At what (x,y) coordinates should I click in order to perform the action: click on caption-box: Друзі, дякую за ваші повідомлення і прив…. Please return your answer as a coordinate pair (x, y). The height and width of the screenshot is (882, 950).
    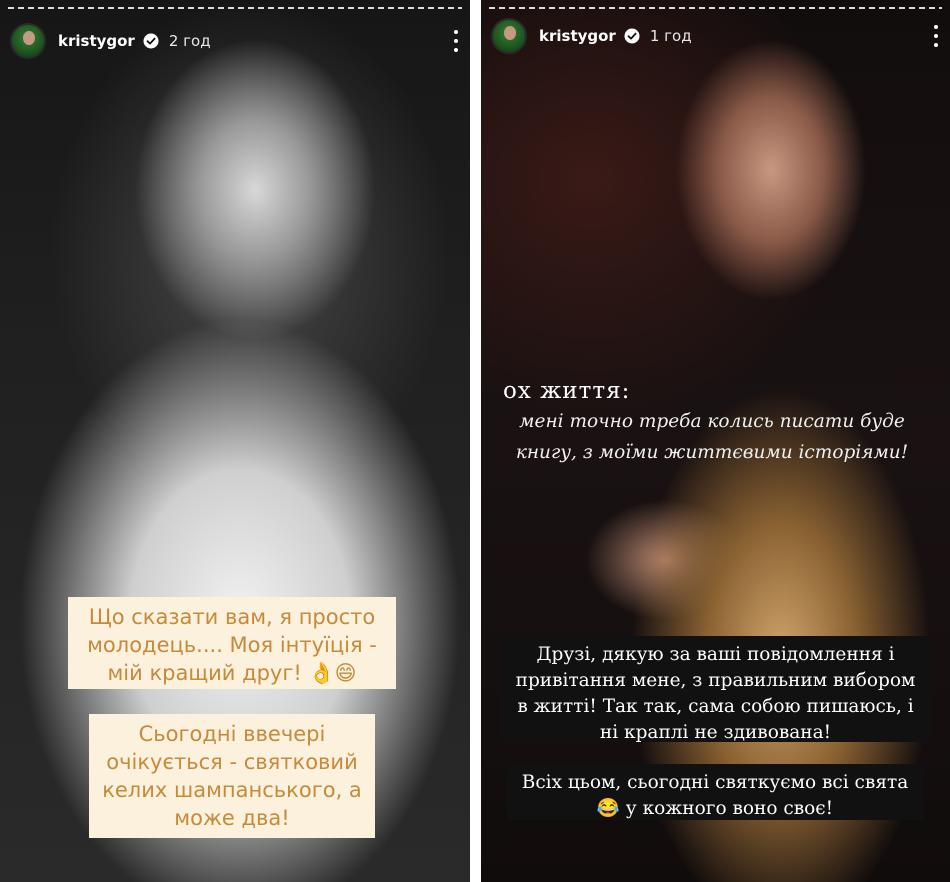
    Looking at the image, I should click on (715, 689).